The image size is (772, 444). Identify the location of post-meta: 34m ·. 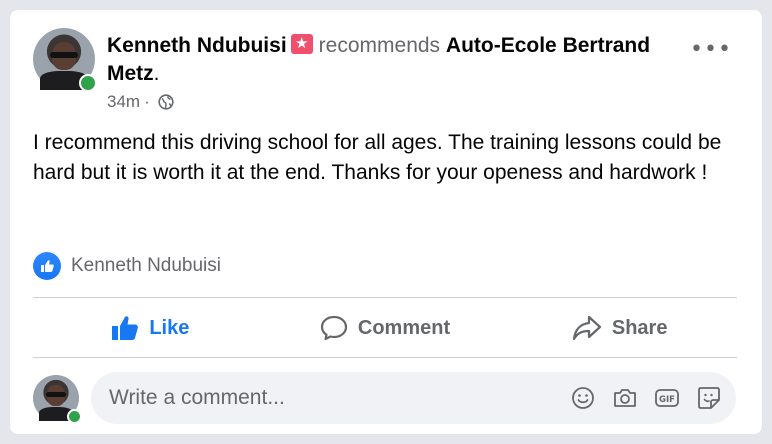
(140, 102).